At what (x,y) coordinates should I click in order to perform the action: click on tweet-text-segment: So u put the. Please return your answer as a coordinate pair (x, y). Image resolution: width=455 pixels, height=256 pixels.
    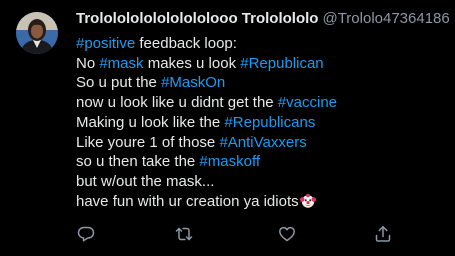
    Looking at the image, I should click on (119, 83).